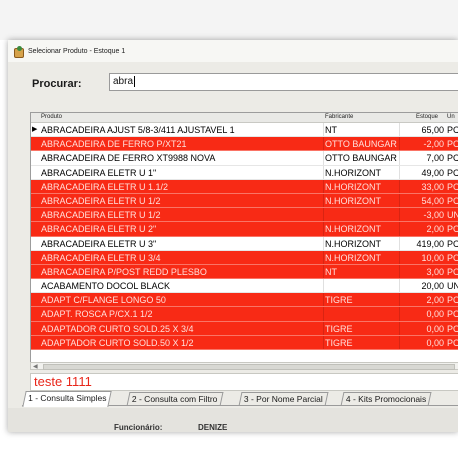 The image size is (458, 458). I want to click on cell-produto: ADAPT. ROSCA P/CX.1 1/2, so click(97, 314).